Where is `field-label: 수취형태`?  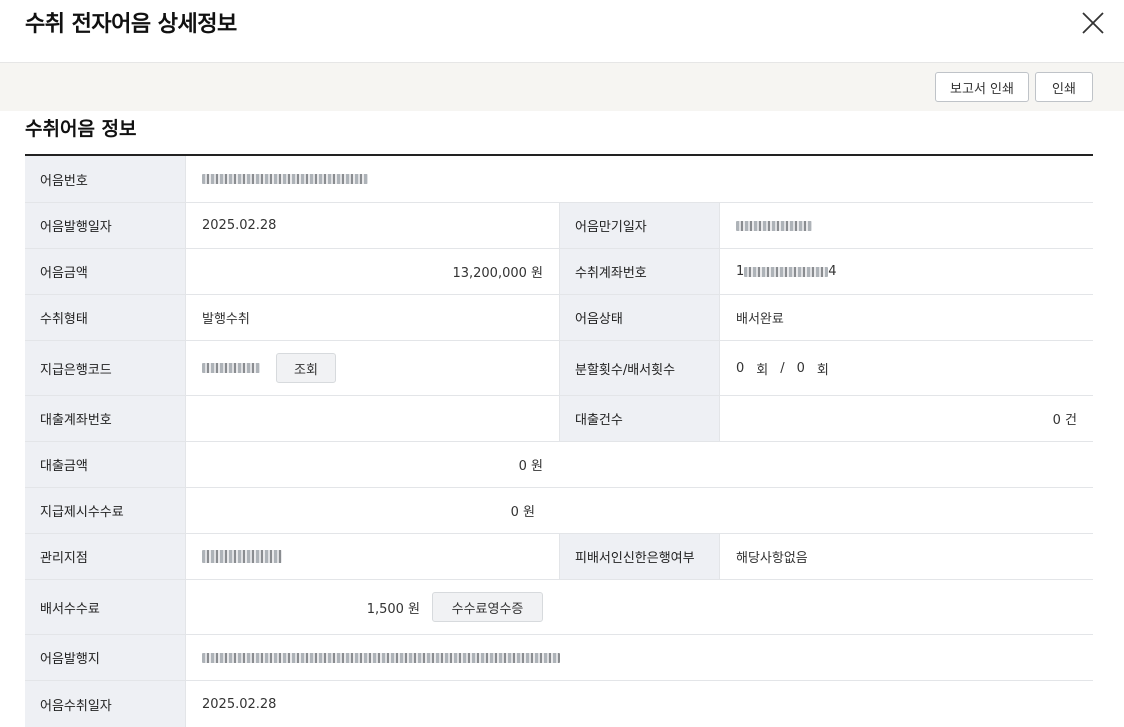 field-label: 수취형태 is located at coordinates (105, 317).